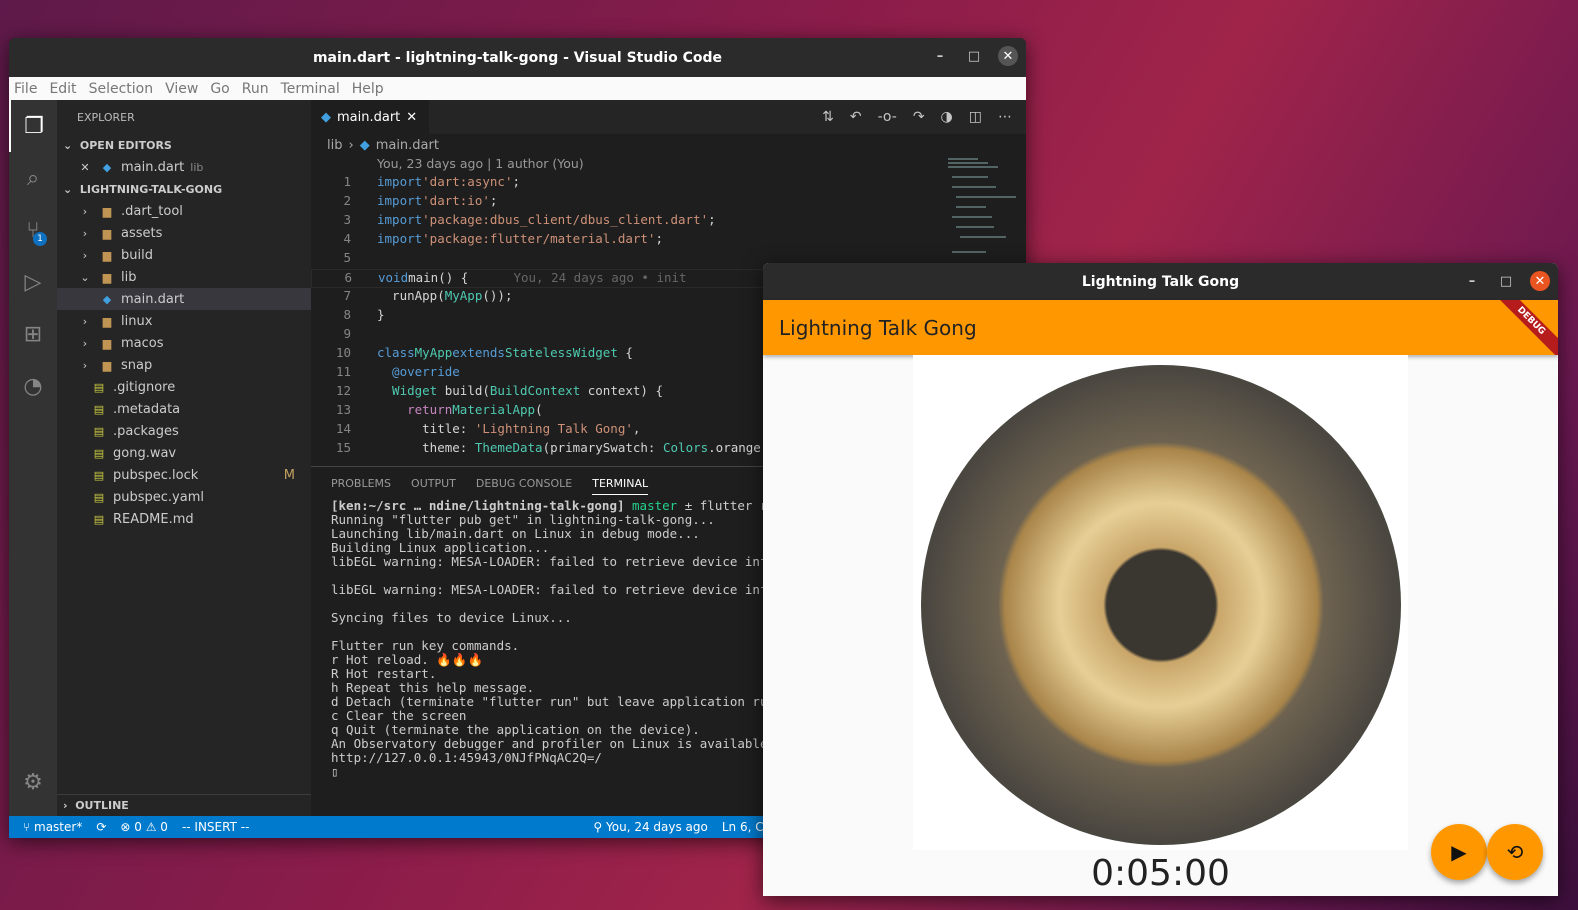 This screenshot has height=910, width=1578. What do you see at coordinates (62, 89) in the screenshot?
I see `menu-edit: Edit` at bounding box center [62, 89].